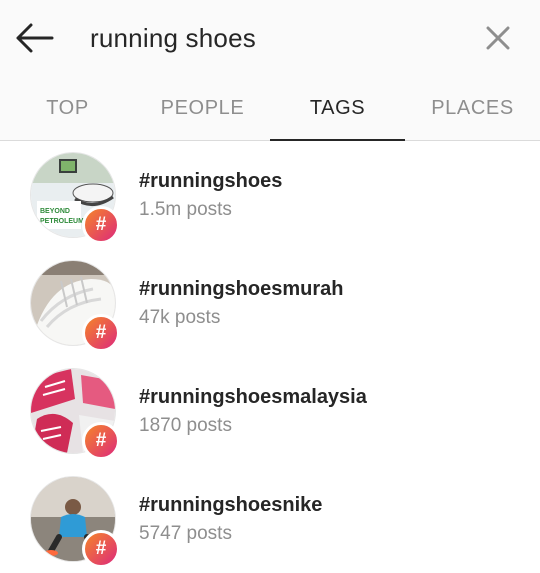 The height and width of the screenshot is (573, 540). Describe the element at coordinates (253, 397) in the screenshot. I see `tag-name: #runningshoesmalaysia` at that location.